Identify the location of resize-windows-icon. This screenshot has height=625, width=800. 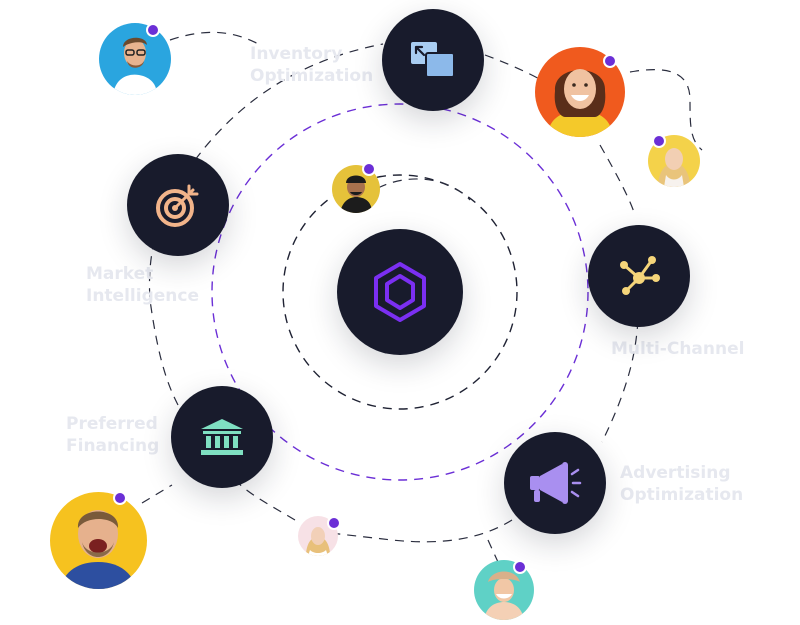
(433, 60).